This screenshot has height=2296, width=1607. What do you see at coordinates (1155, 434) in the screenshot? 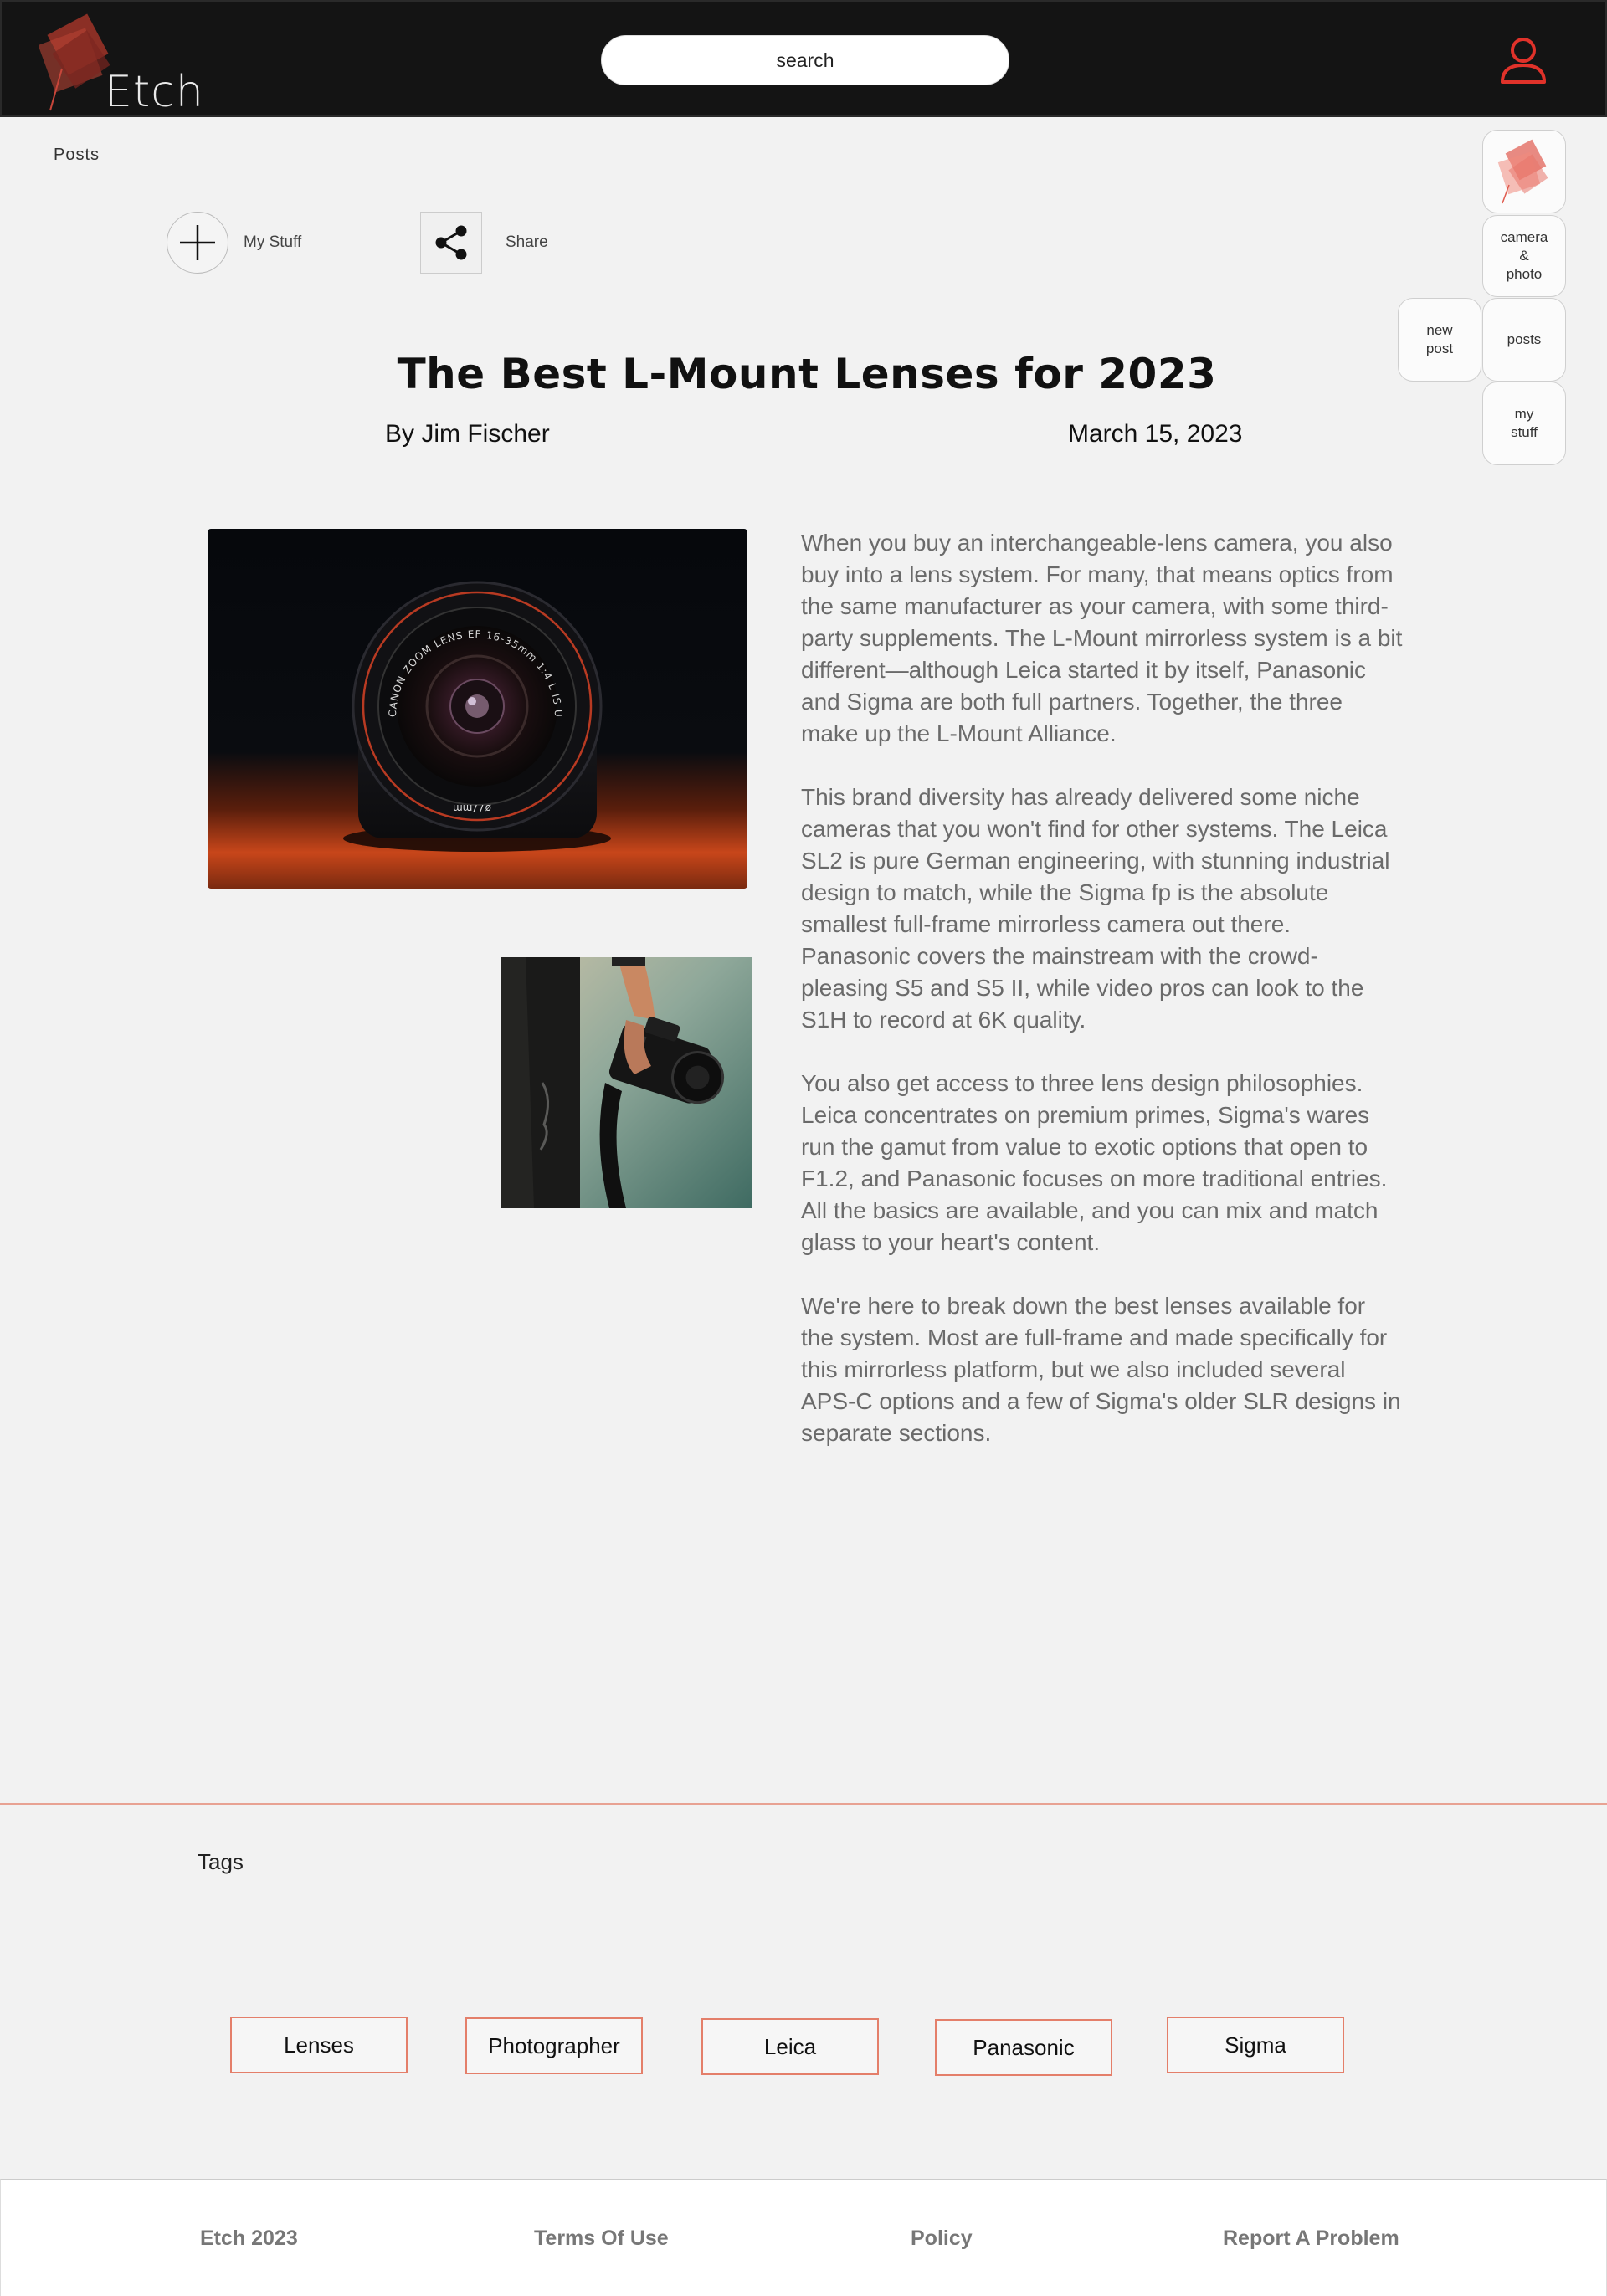
I see `article-date: March 15, 2023` at bounding box center [1155, 434].